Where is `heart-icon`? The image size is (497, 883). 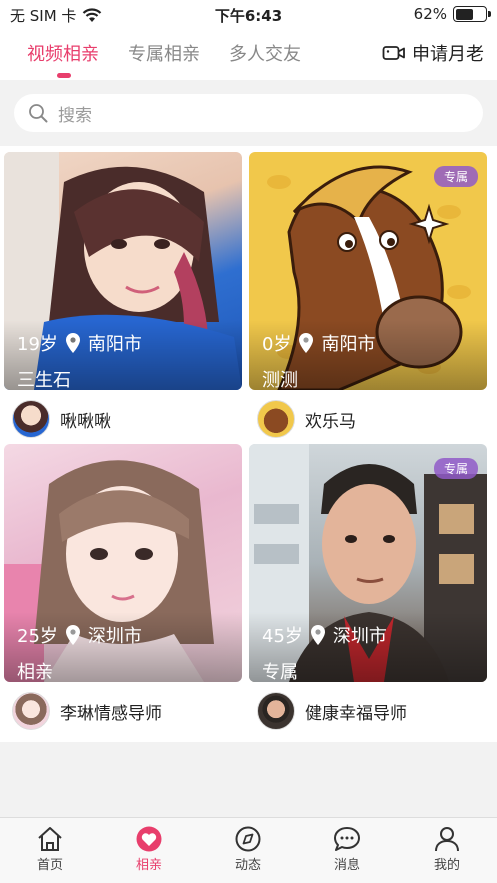
heart-icon is located at coordinates (149, 839).